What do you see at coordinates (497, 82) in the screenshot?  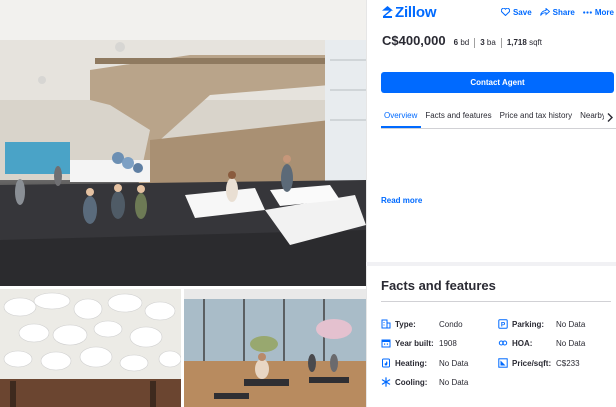 I see `contact-agent-button: Contact Agent` at bounding box center [497, 82].